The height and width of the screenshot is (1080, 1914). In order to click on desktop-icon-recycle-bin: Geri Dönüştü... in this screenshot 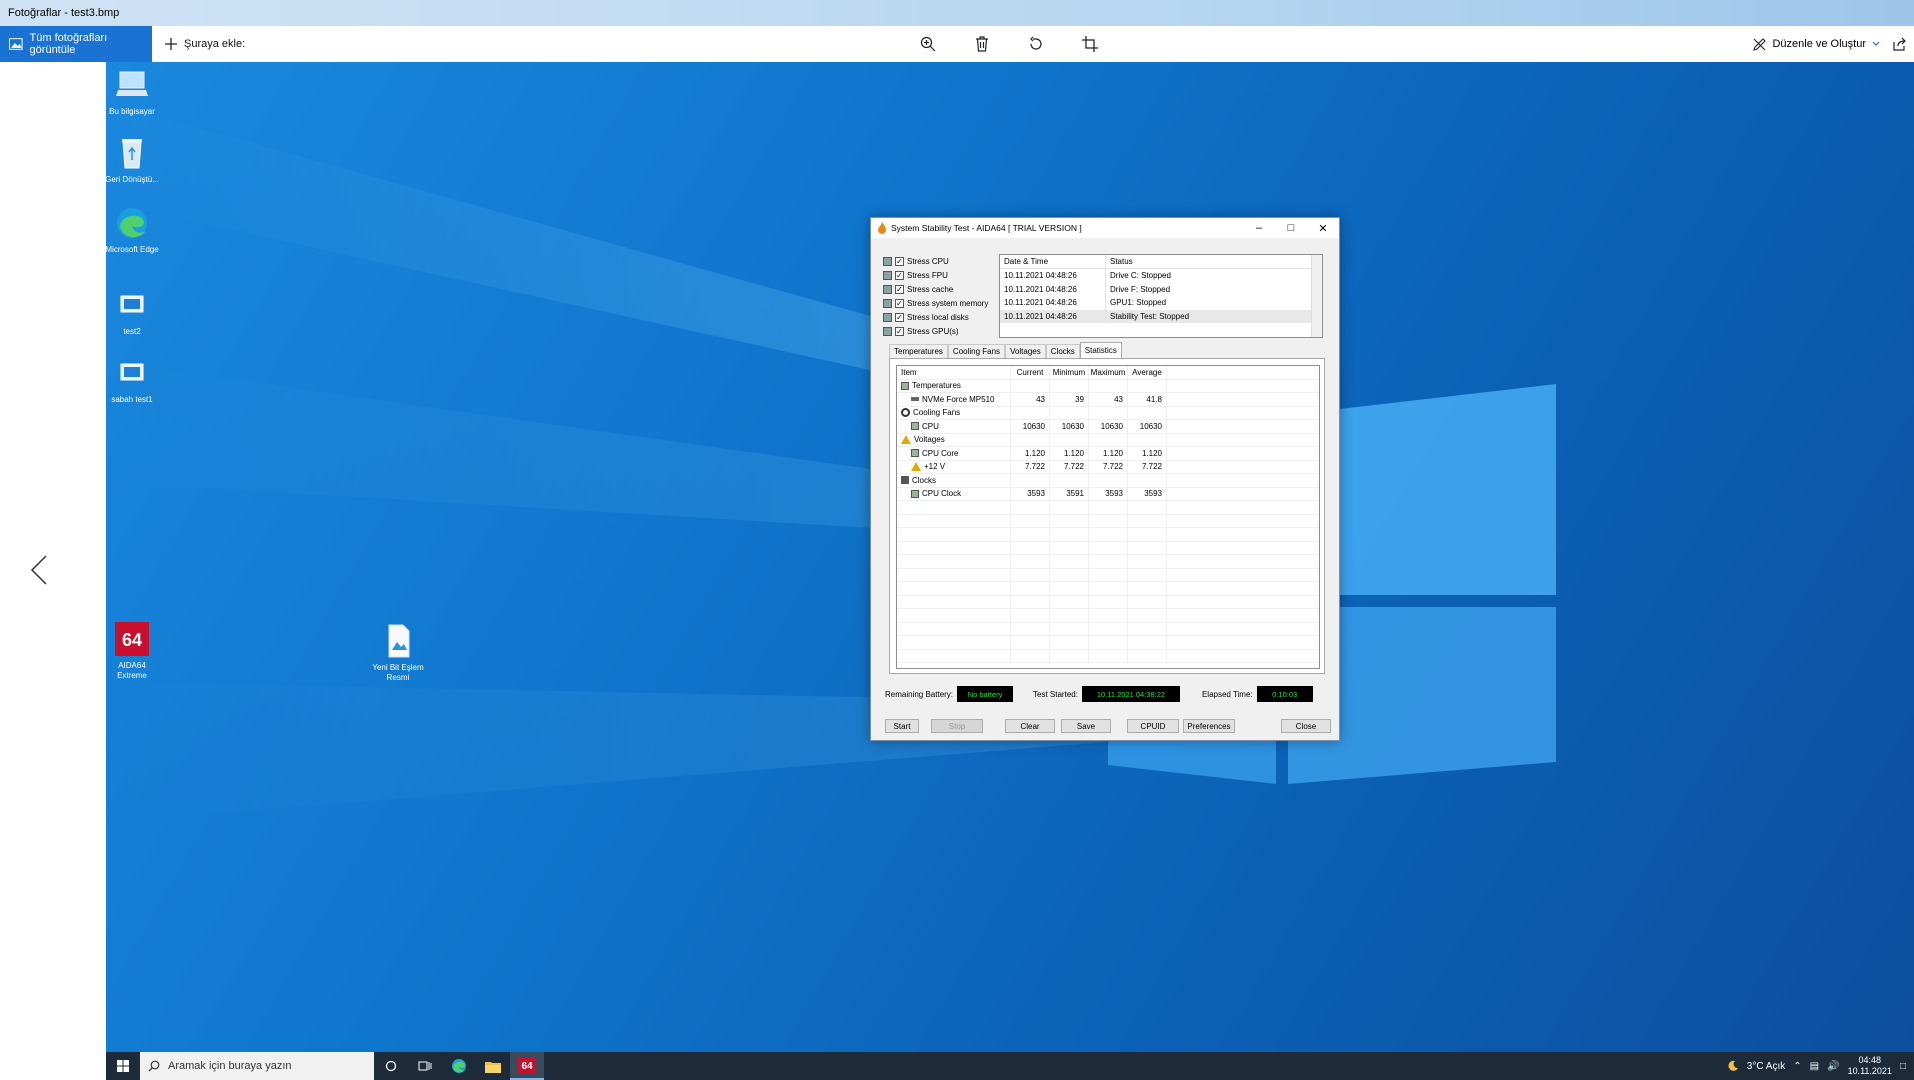, I will do `click(133, 160)`.